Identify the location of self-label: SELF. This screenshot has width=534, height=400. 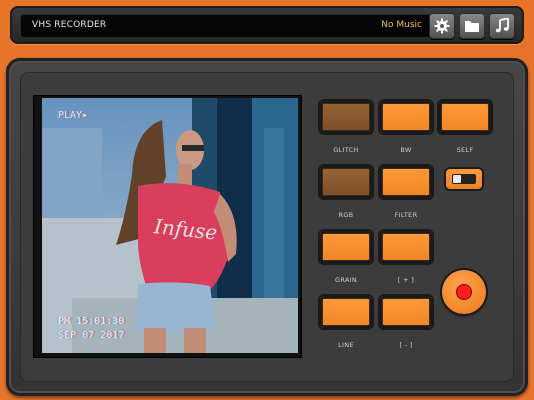
(465, 150).